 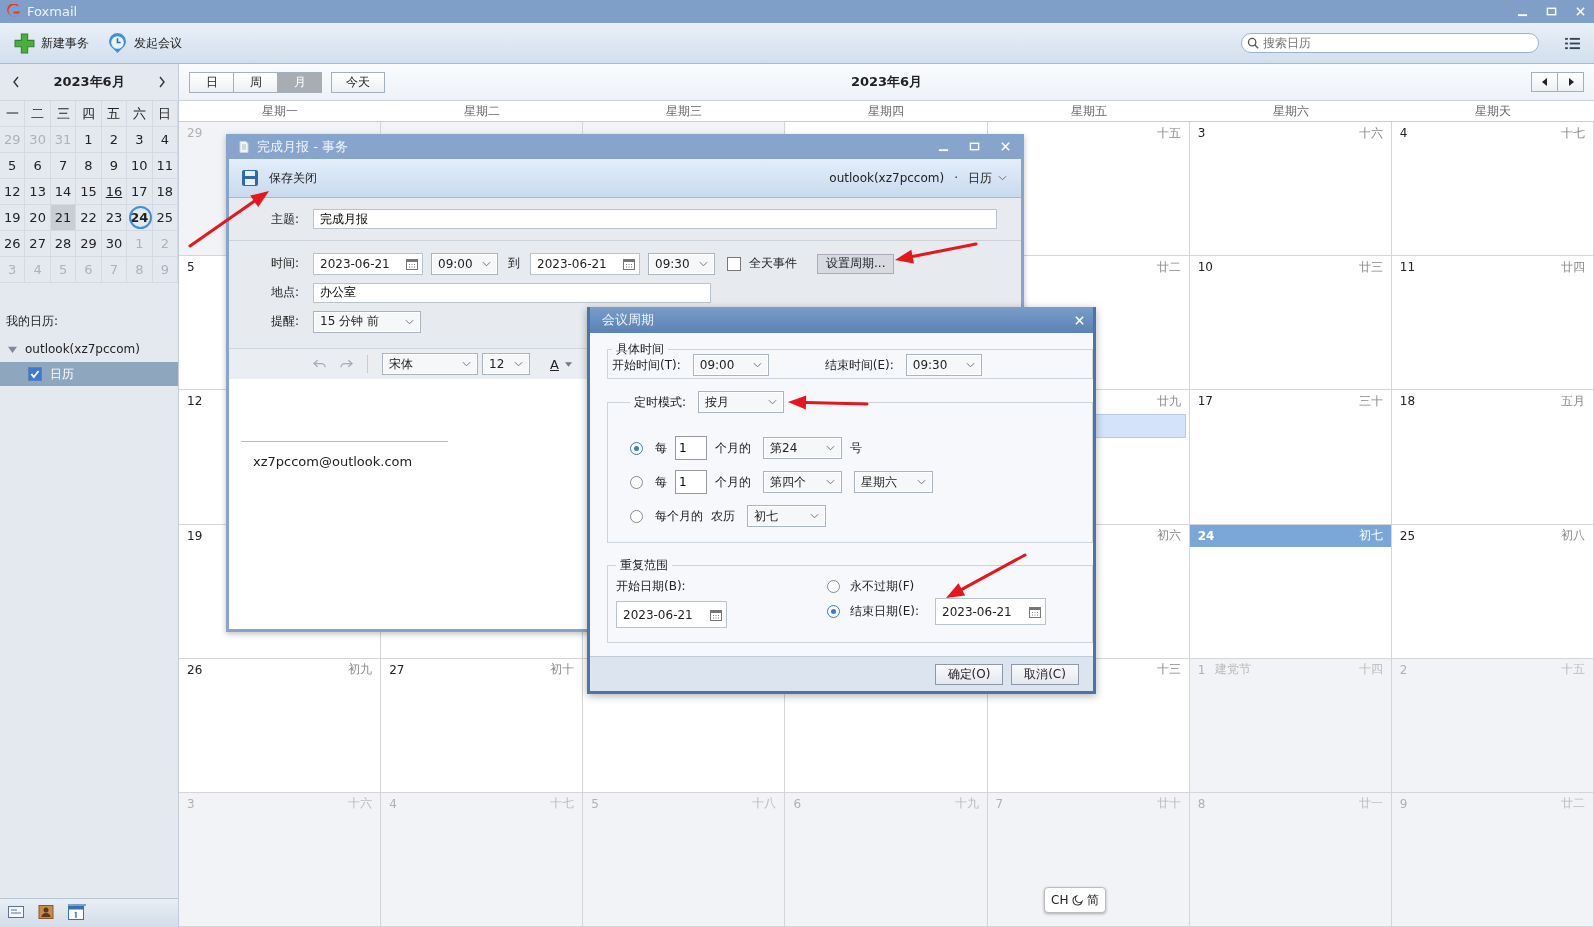 What do you see at coordinates (1403, 133) in the screenshot?
I see `day-number: 4` at bounding box center [1403, 133].